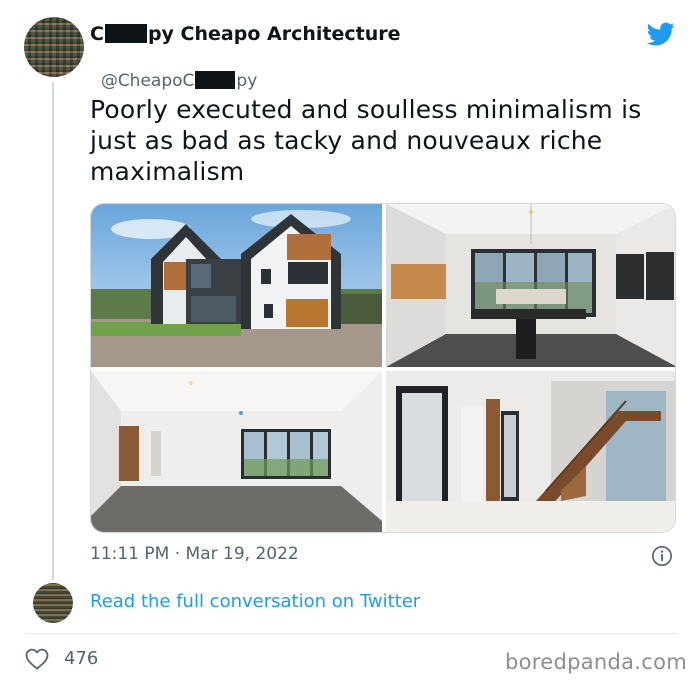 Image resolution: width=700 pixels, height=686 pixels. I want to click on author-avatar, so click(54, 47).